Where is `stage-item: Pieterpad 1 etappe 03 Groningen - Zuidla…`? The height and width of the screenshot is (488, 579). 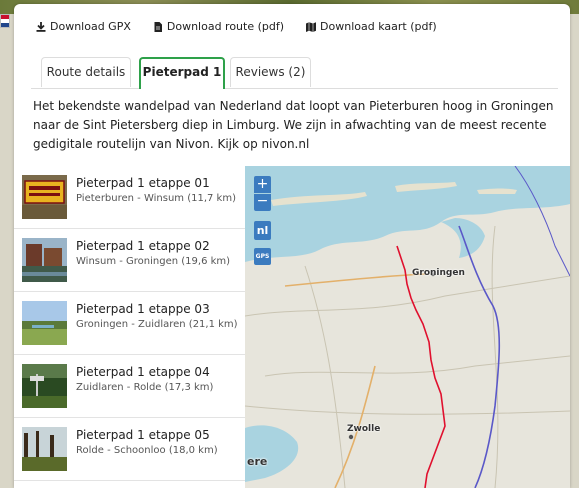
stage-item: Pieterpad 1 etappe 03 Groningen - Zuidla… is located at coordinates (129, 323).